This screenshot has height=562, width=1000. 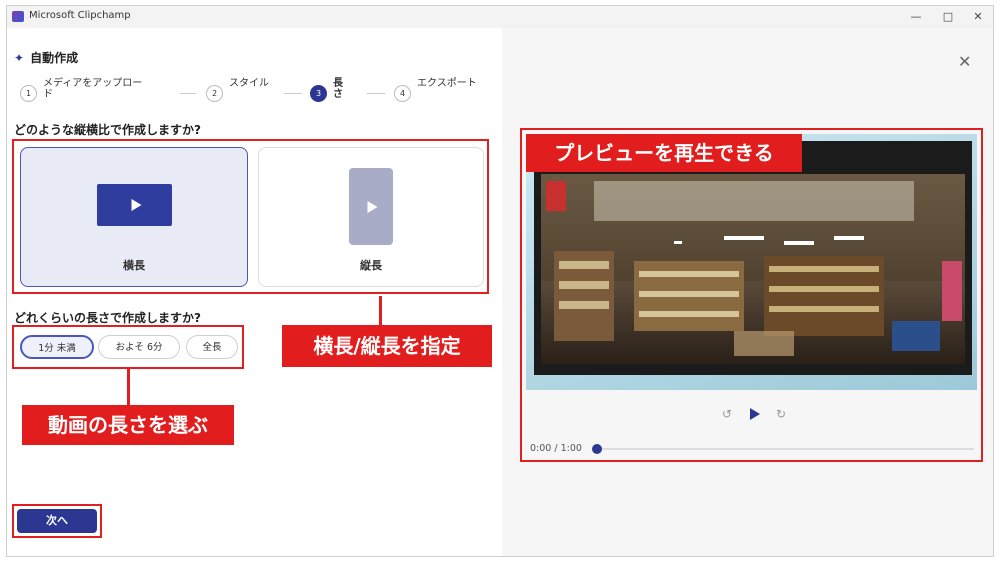 What do you see at coordinates (387, 346) in the screenshot?
I see `aspect-callout: 横長/縦長を指定` at bounding box center [387, 346].